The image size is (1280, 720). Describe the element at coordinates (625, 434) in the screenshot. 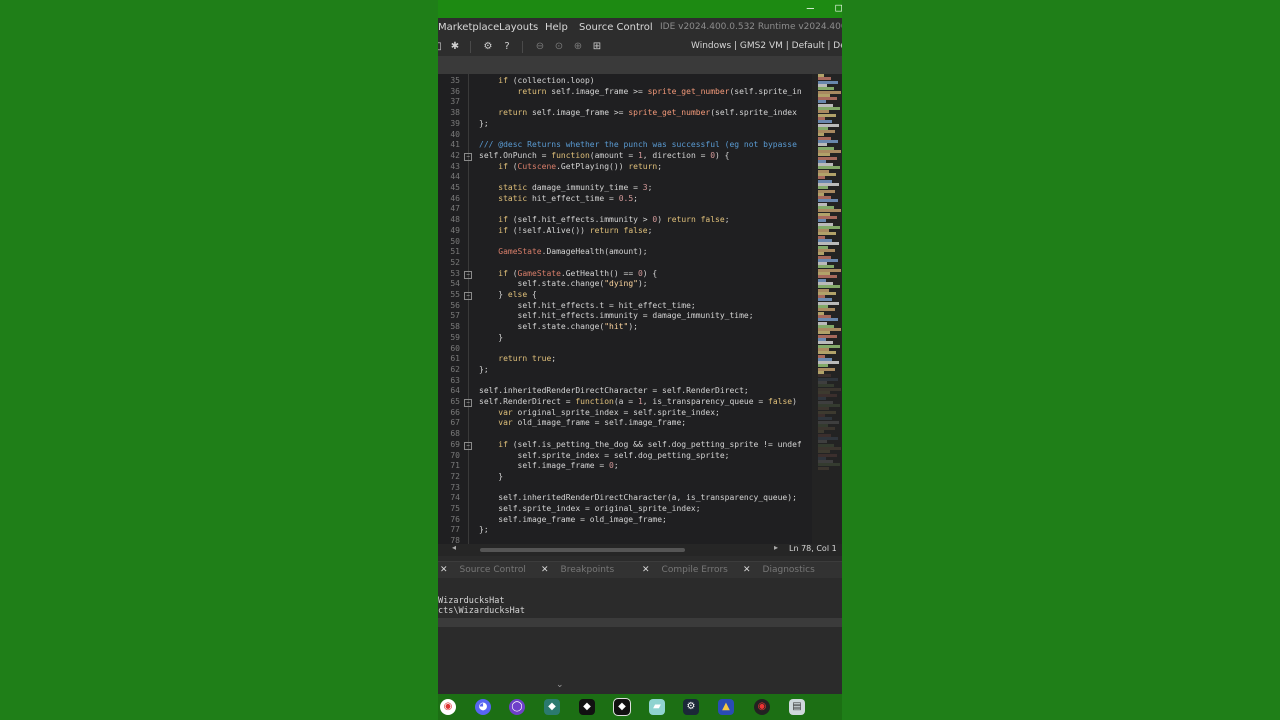

I see `code-line: 68` at that location.